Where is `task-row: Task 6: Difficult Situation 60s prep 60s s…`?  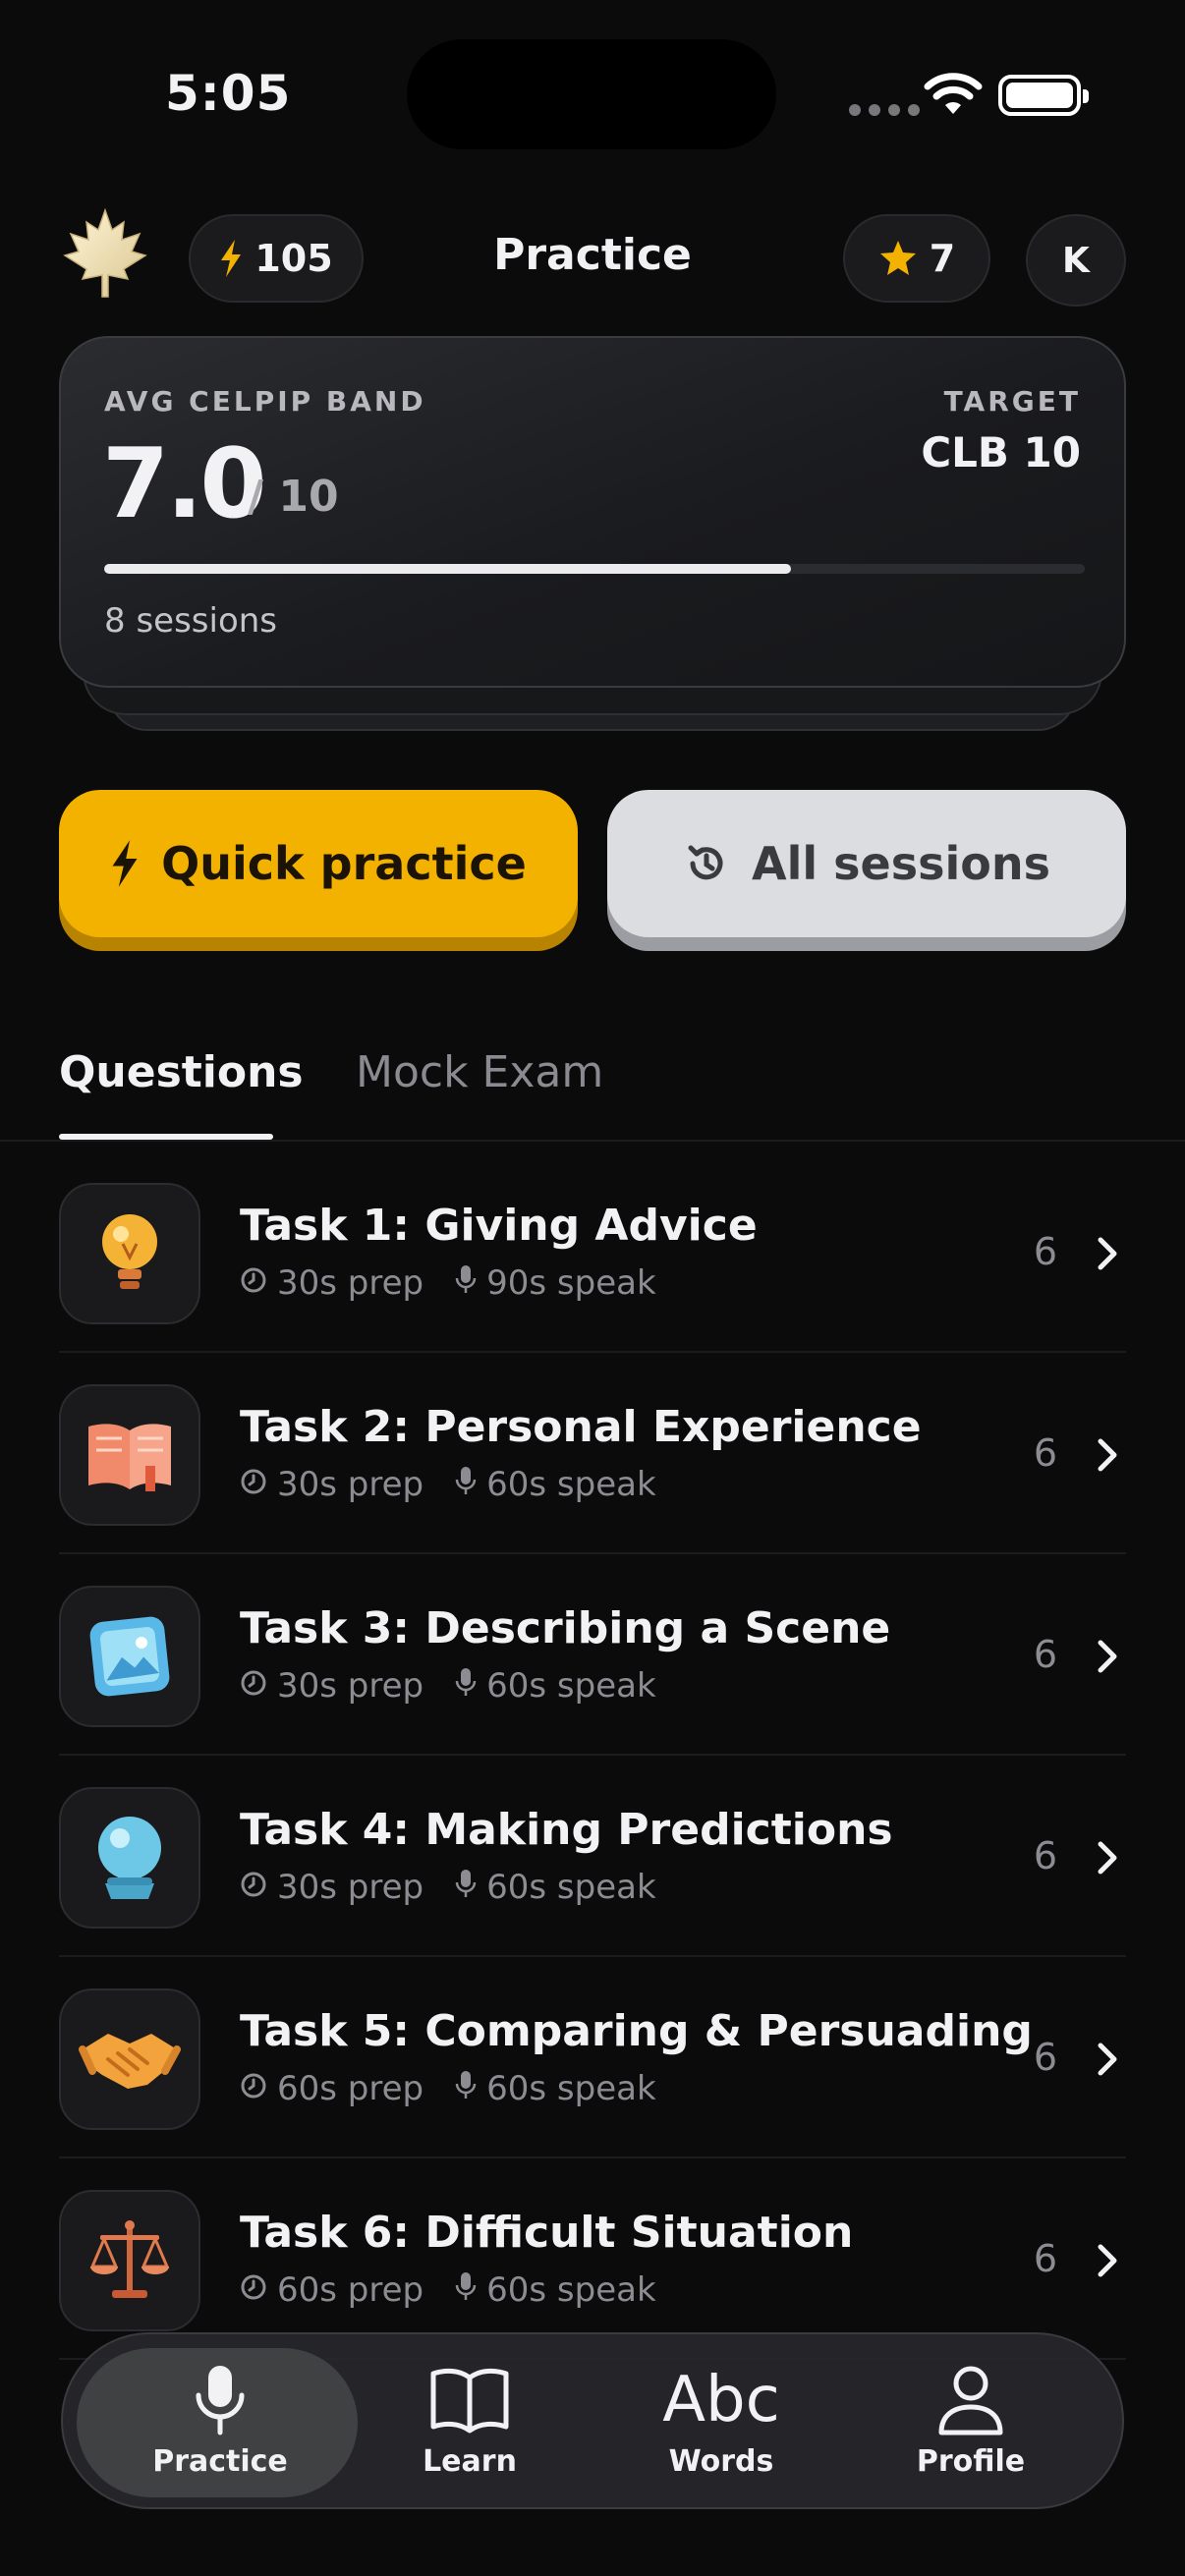
task-row: Task 6: Difficult Situation 60s prep 60s s… is located at coordinates (592, 2259).